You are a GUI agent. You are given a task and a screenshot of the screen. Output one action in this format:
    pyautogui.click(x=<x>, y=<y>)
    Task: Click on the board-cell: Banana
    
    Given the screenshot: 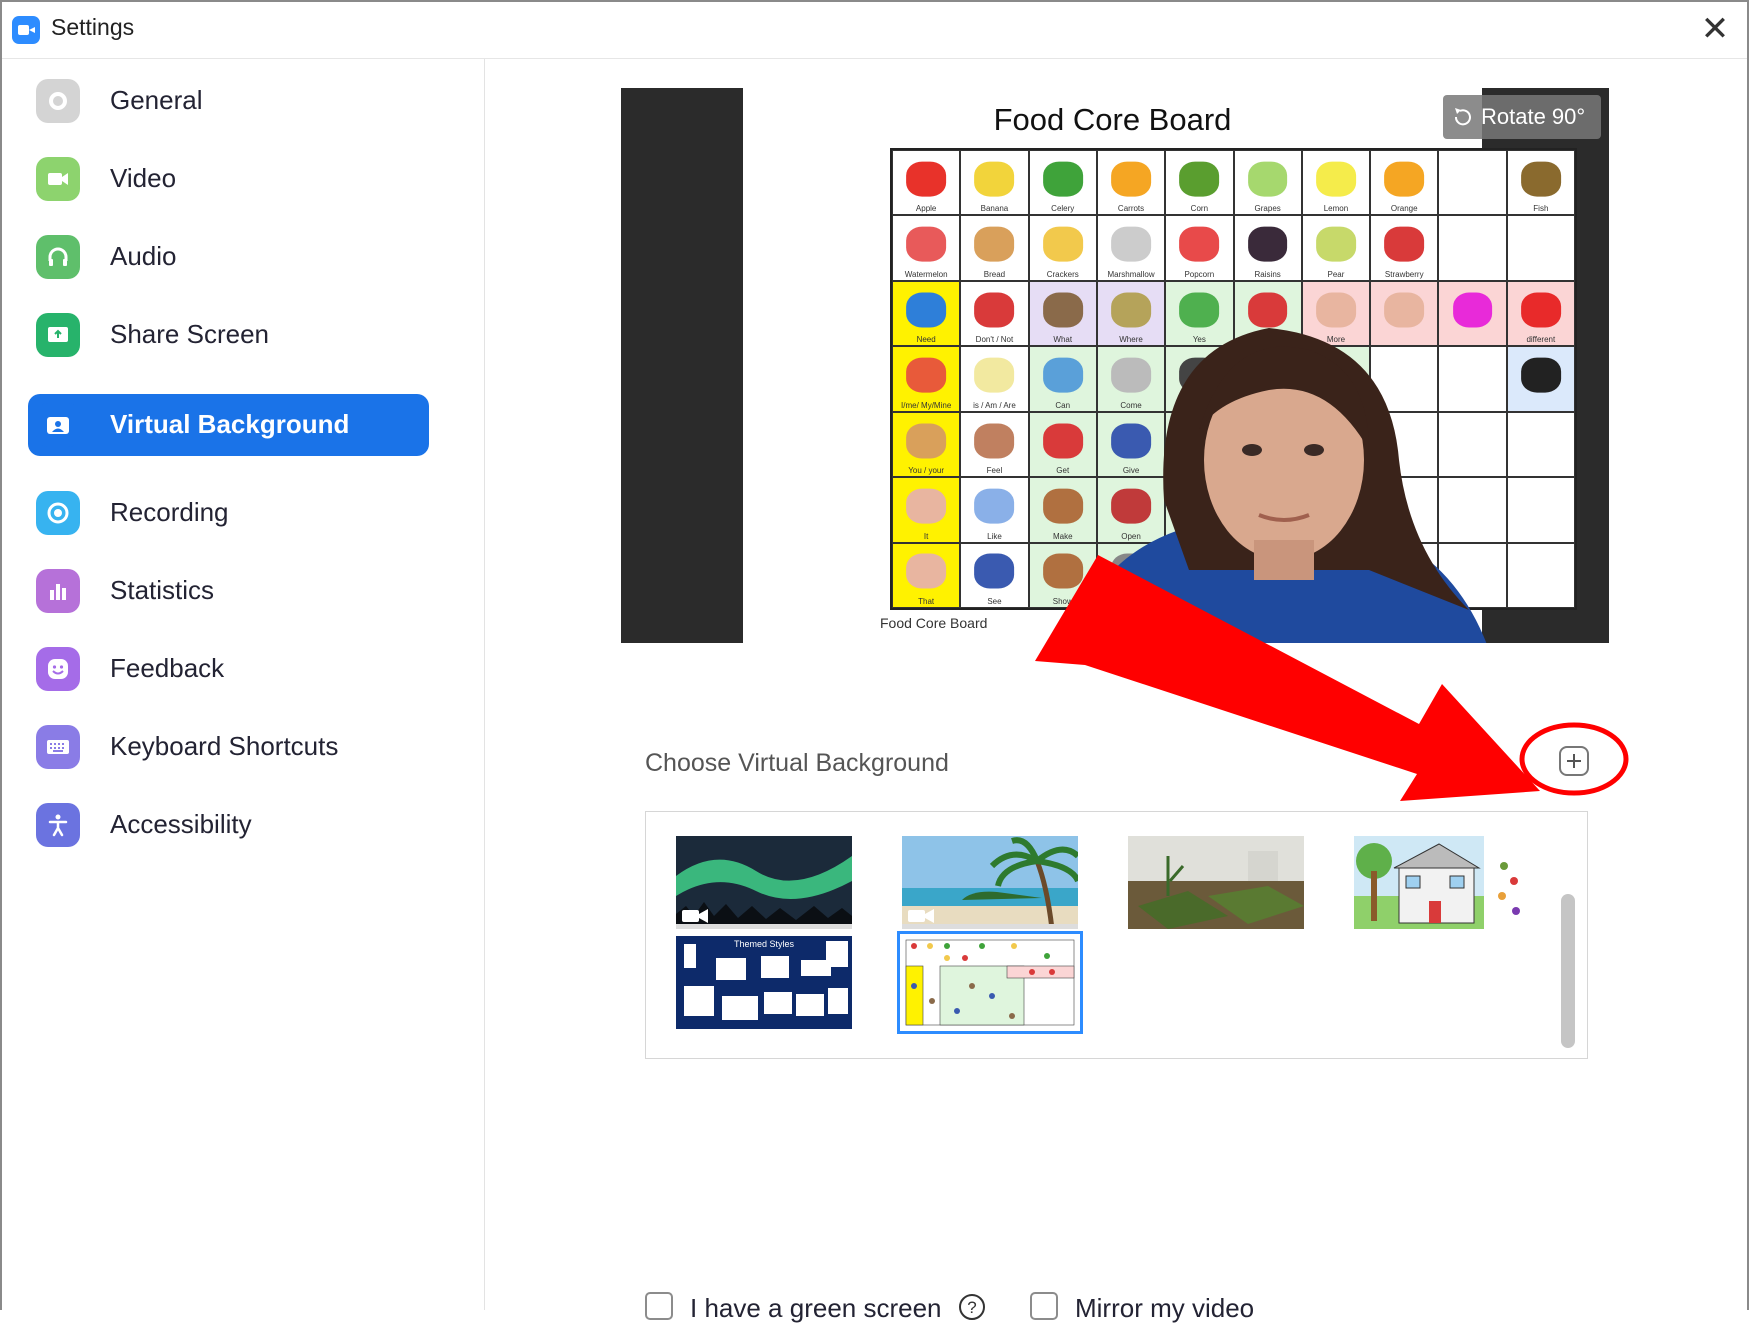 What is the action you would take?
    pyautogui.click(x=994, y=183)
    